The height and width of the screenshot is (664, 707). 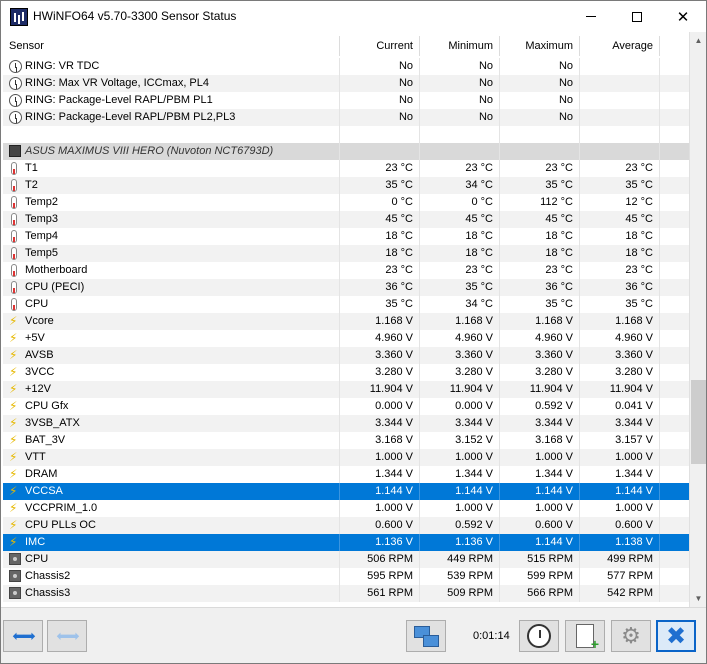 I want to click on table-row: CPU 506 RPM 449 RPM 515 RPM 499 RPM, so click(x=346, y=559).